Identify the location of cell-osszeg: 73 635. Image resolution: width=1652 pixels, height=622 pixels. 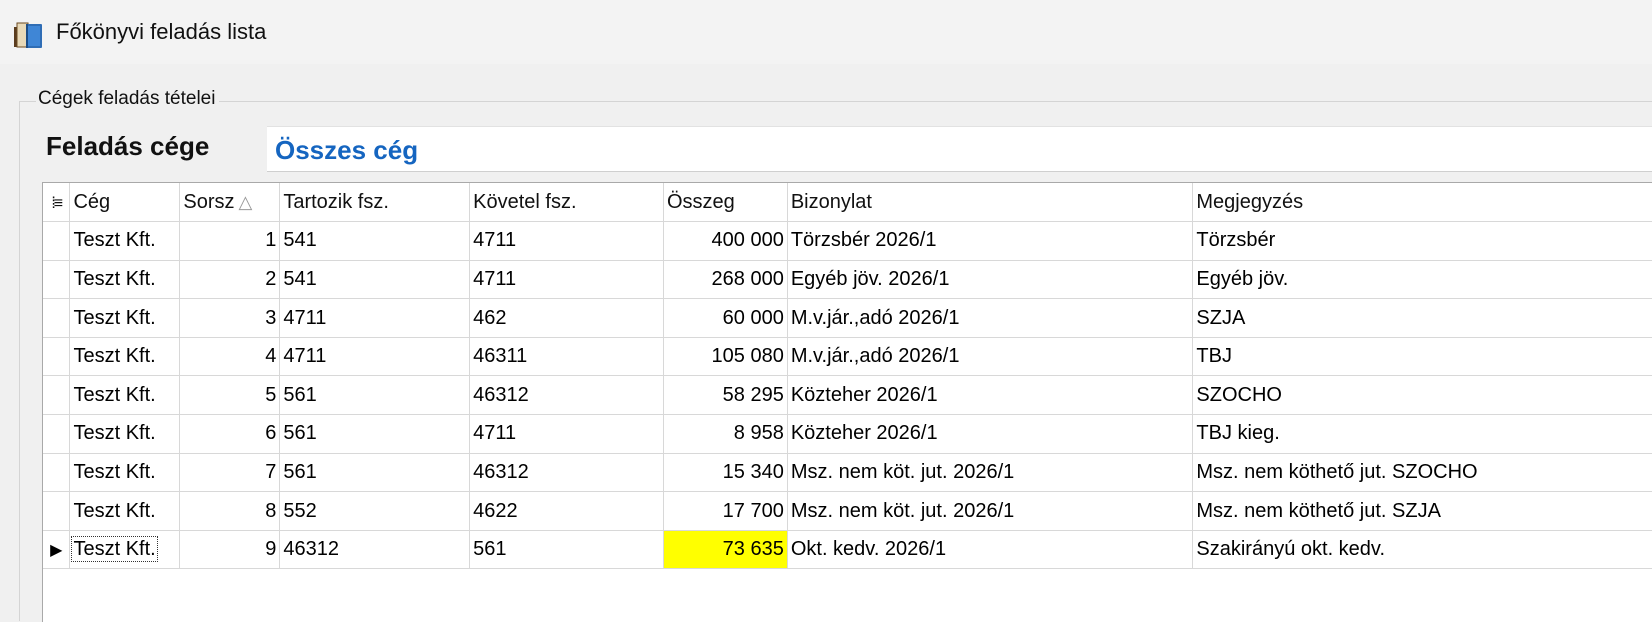
(725, 550).